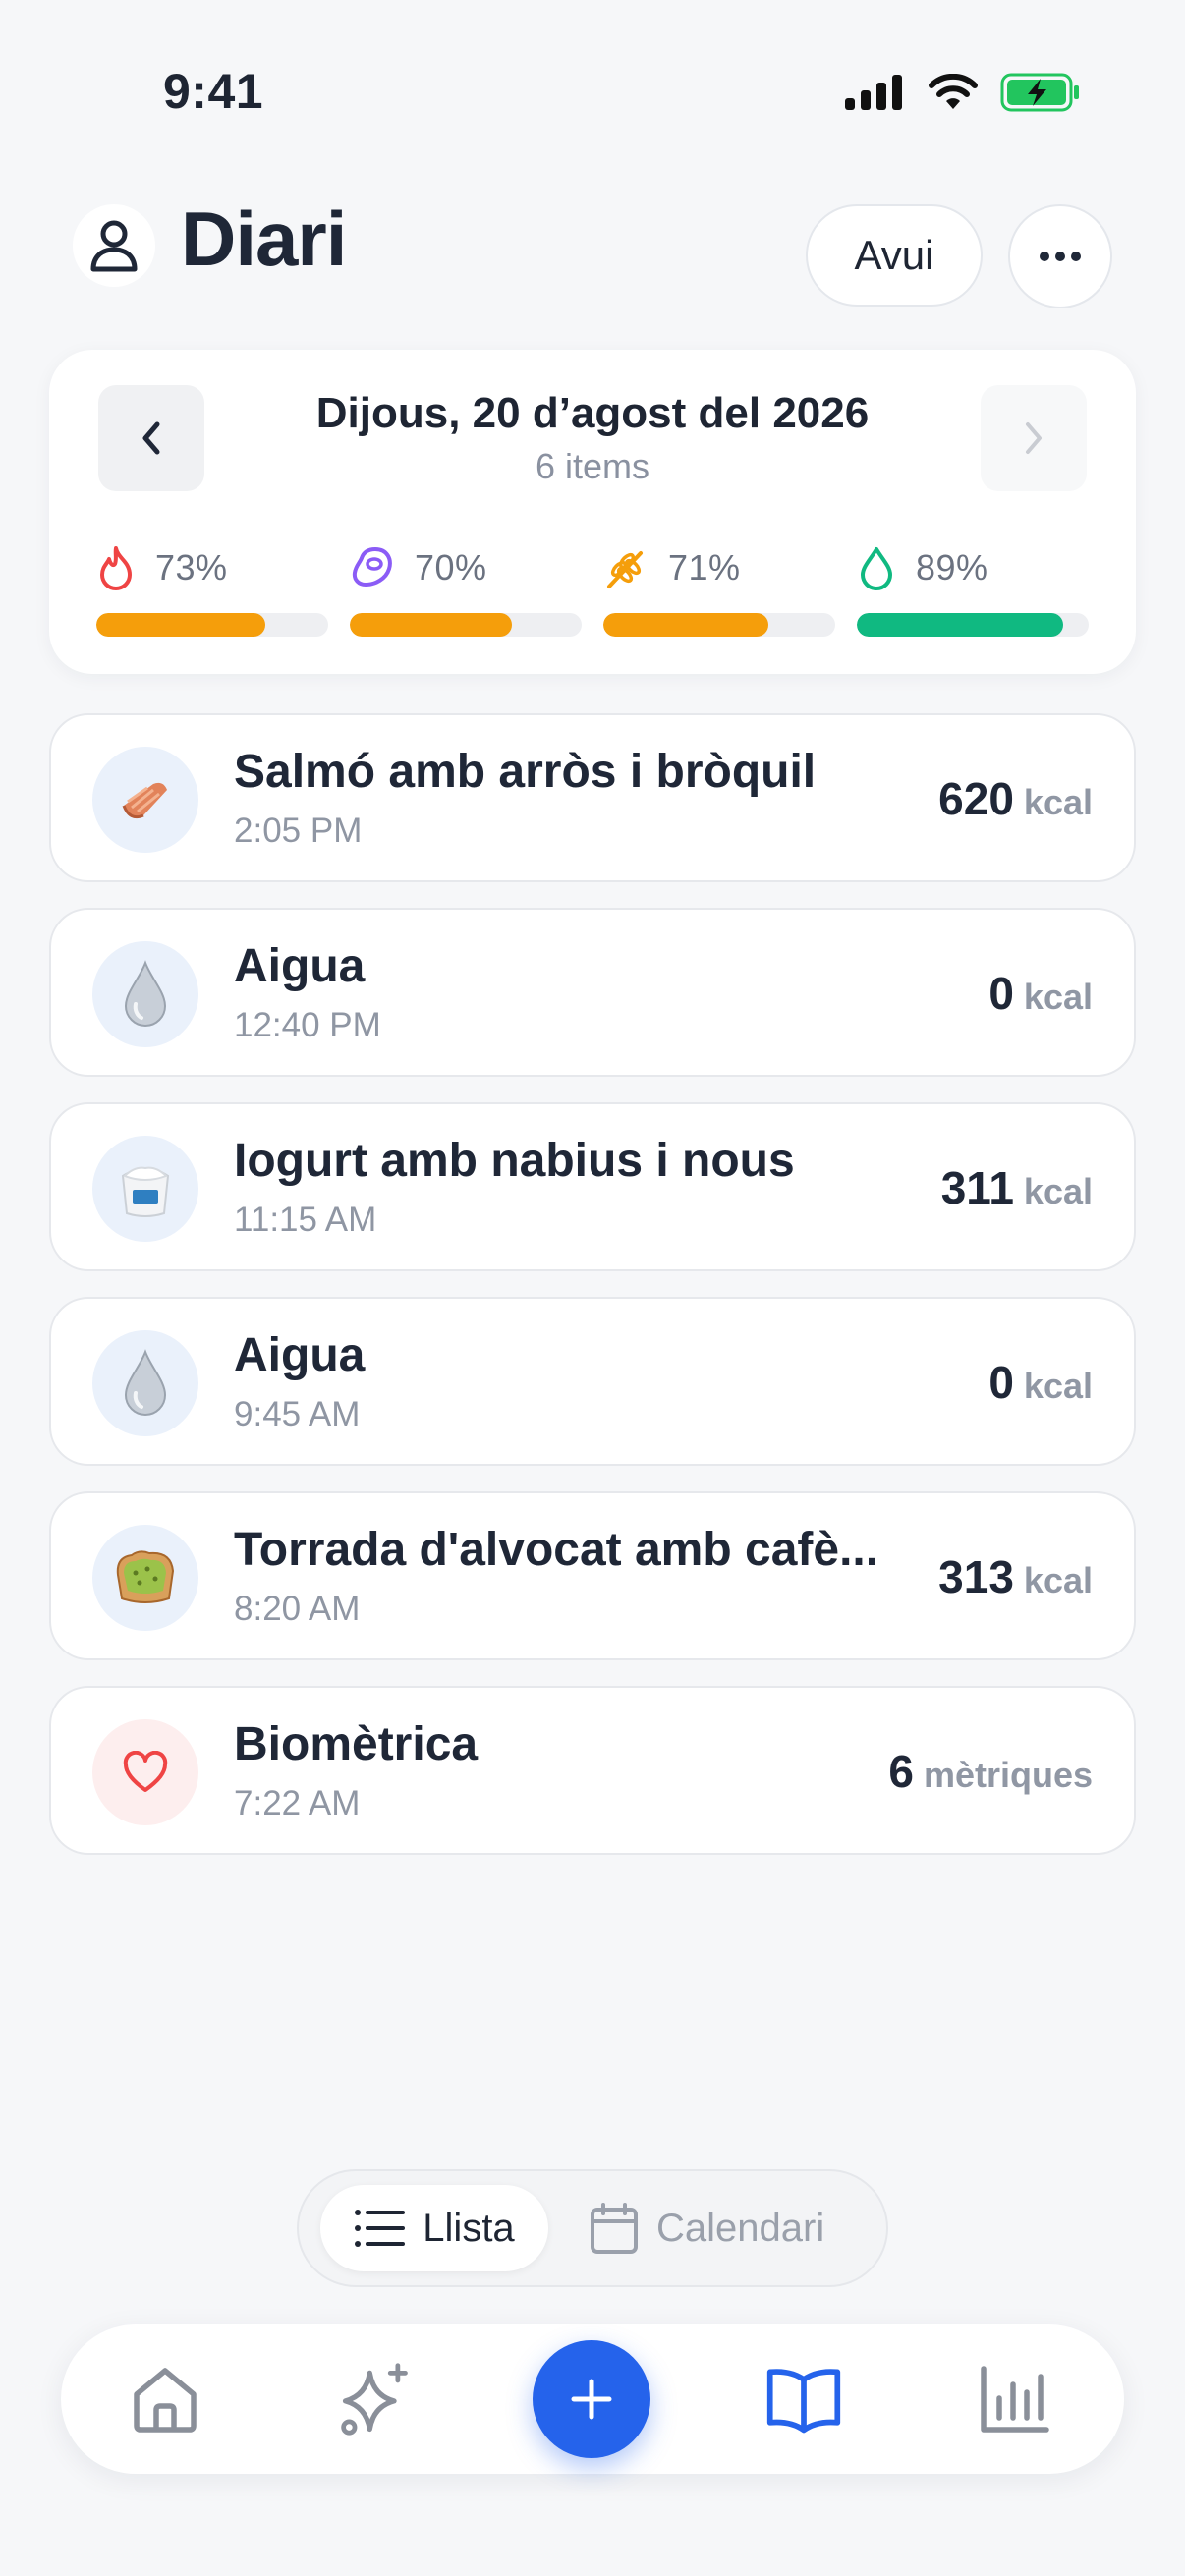  Describe the element at coordinates (297, 1609) in the screenshot. I see `entry-time: 8:20 AM` at that location.